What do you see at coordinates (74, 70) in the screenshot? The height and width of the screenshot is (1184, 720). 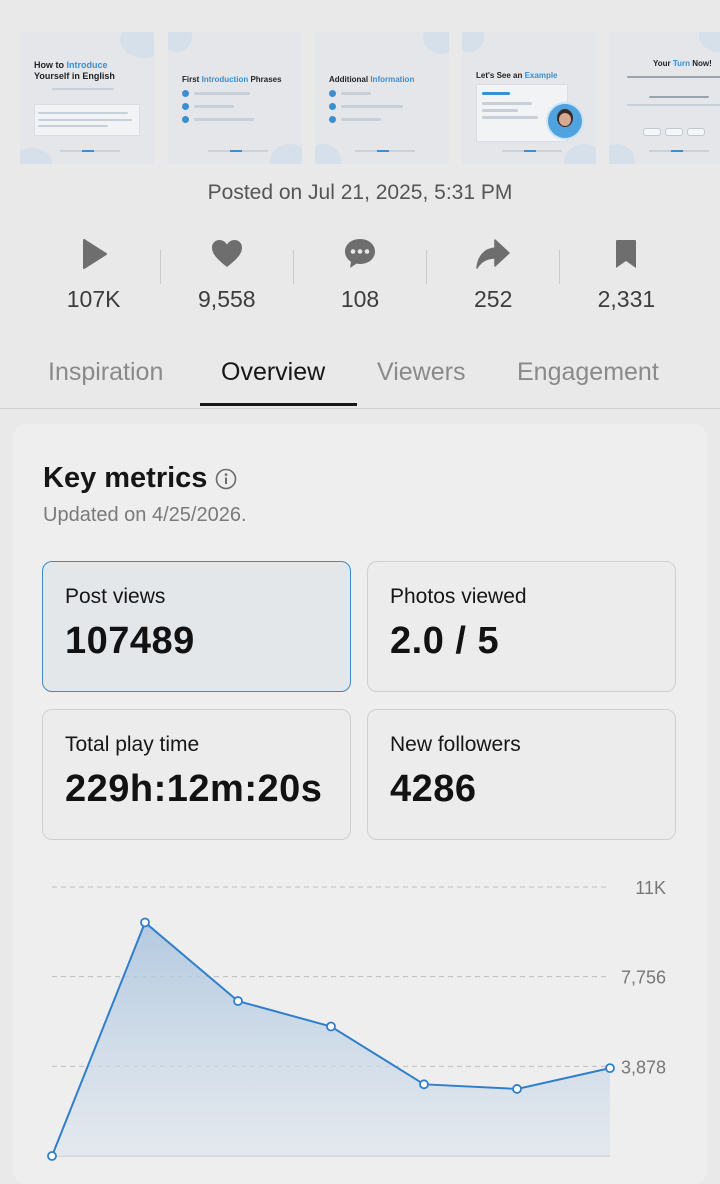 I see `thumbnail-title: How to Introduce Yourself in English` at bounding box center [74, 70].